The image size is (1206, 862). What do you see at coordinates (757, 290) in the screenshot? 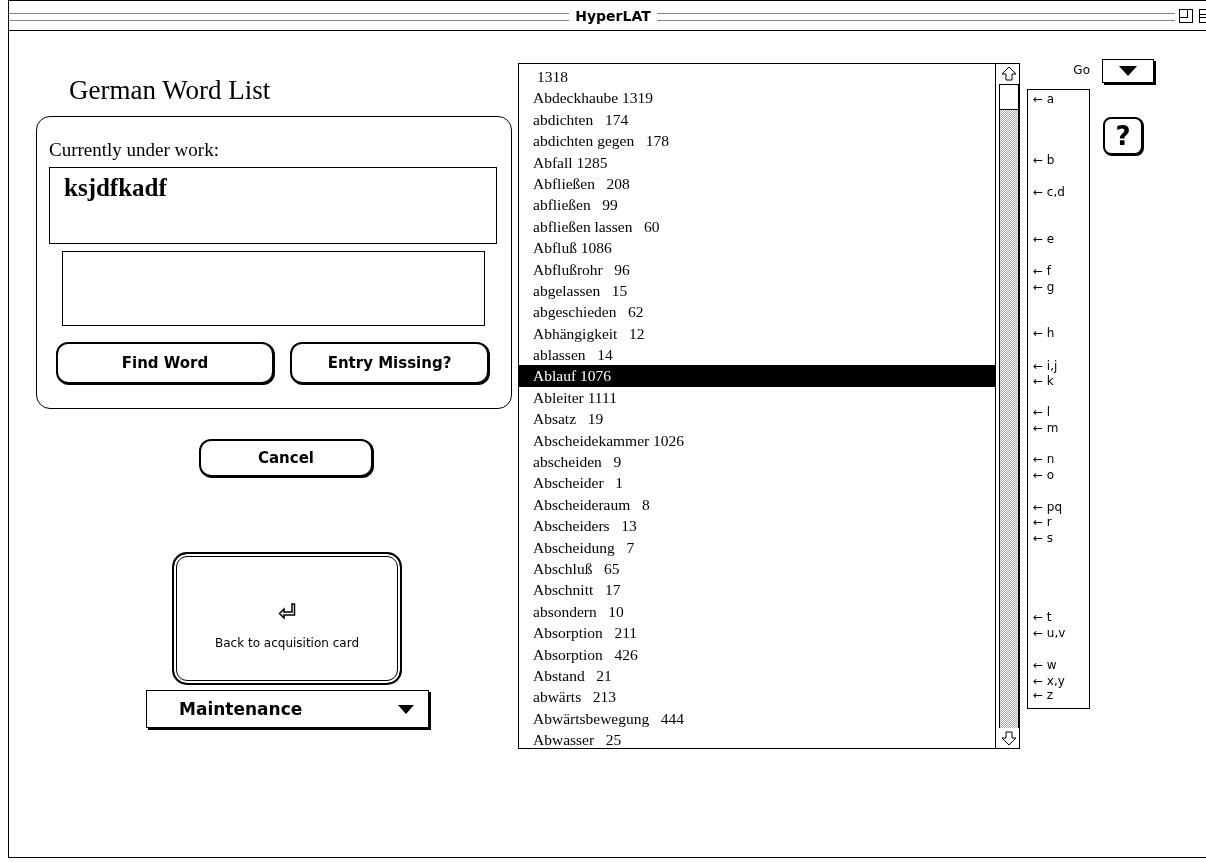
I see `word-list-item: abgelassen 15` at bounding box center [757, 290].